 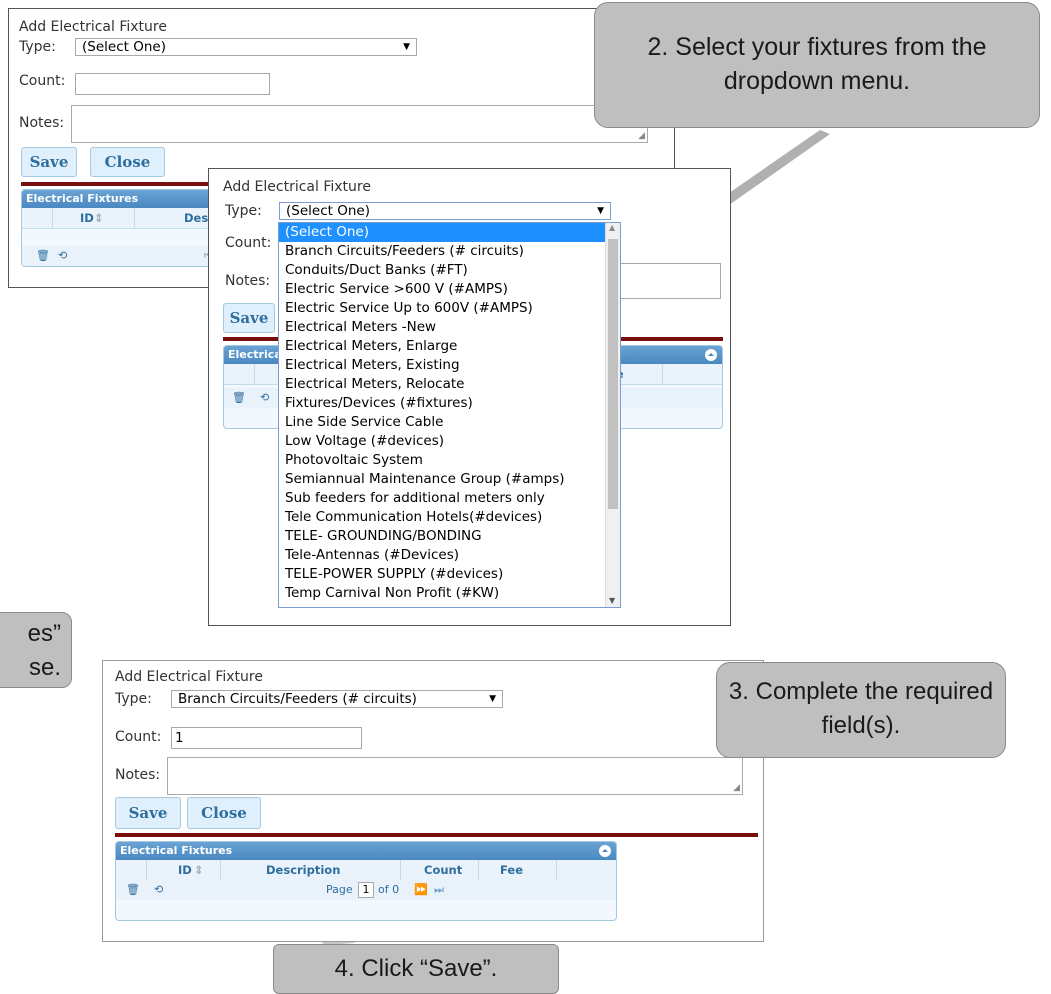 I want to click on callout-partial-line1: es”, so click(x=44, y=633).